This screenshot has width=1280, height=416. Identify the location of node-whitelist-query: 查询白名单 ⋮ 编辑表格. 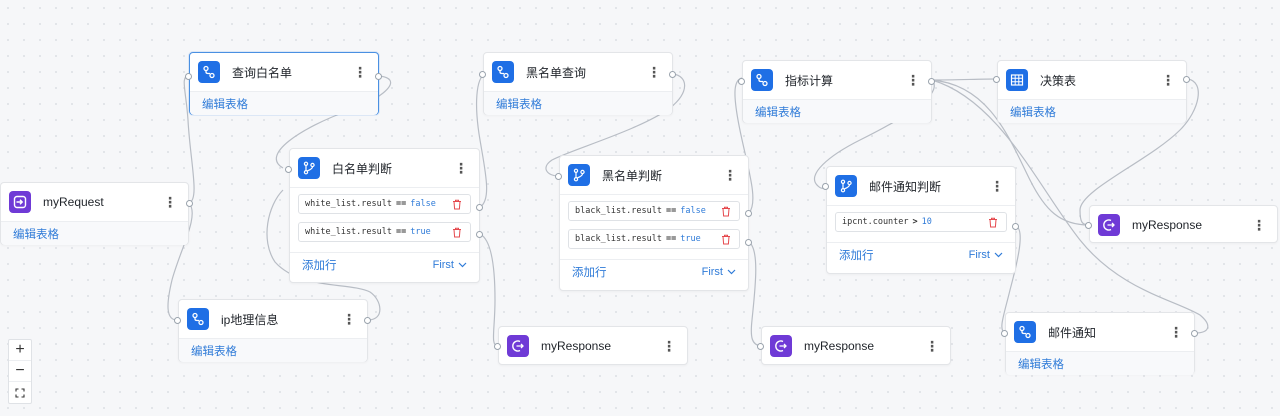
(284, 83).